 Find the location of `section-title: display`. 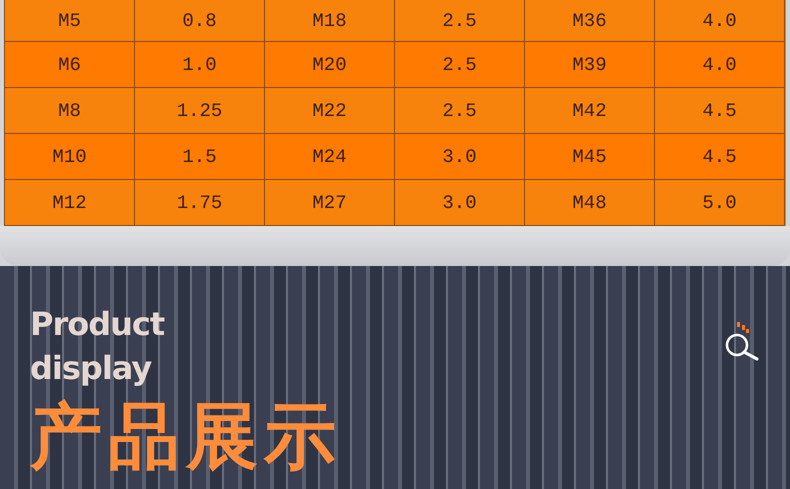

section-title: display is located at coordinates (91, 368).